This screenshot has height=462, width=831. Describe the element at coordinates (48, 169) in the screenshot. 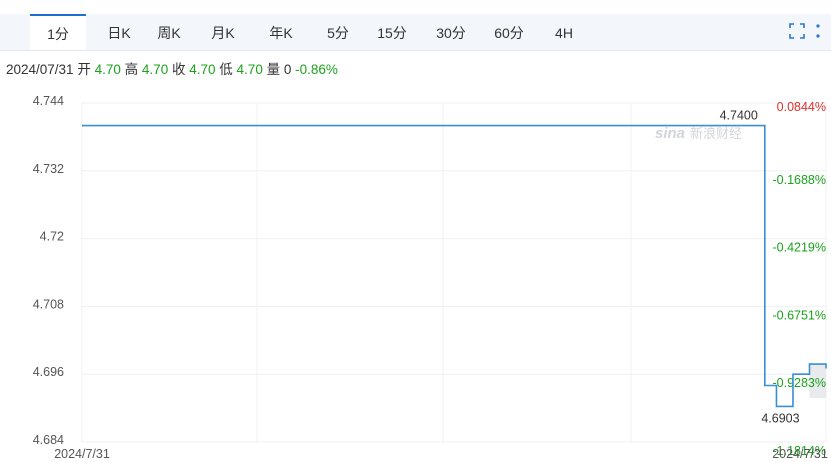

I see `y-tick-label: 4.732` at that location.